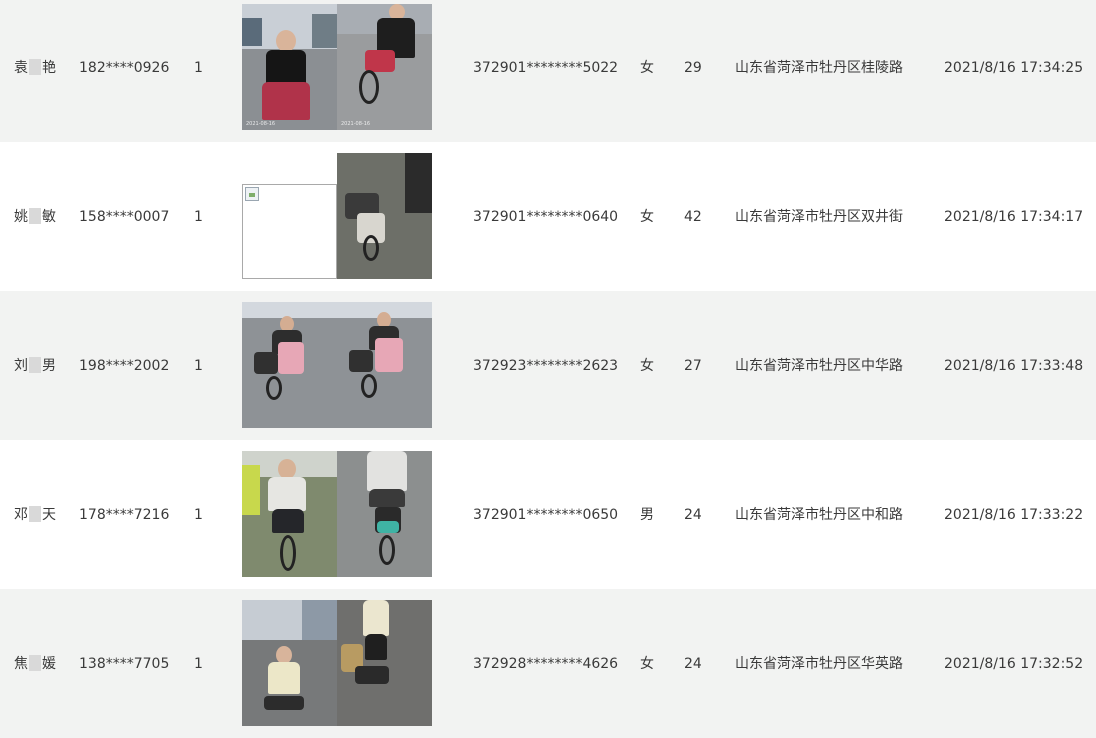  Describe the element at coordinates (124, 365) in the screenshot. I see `phone-cell: 198****2002` at that location.